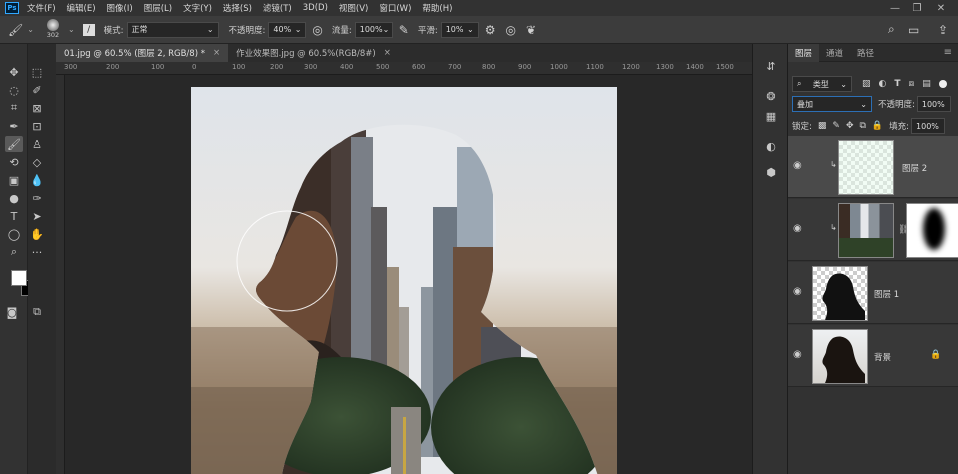 Image resolution: width=958 pixels, height=474 pixels. Describe the element at coordinates (886, 294) in the screenshot. I see `layer-name: 图层 1` at that location.